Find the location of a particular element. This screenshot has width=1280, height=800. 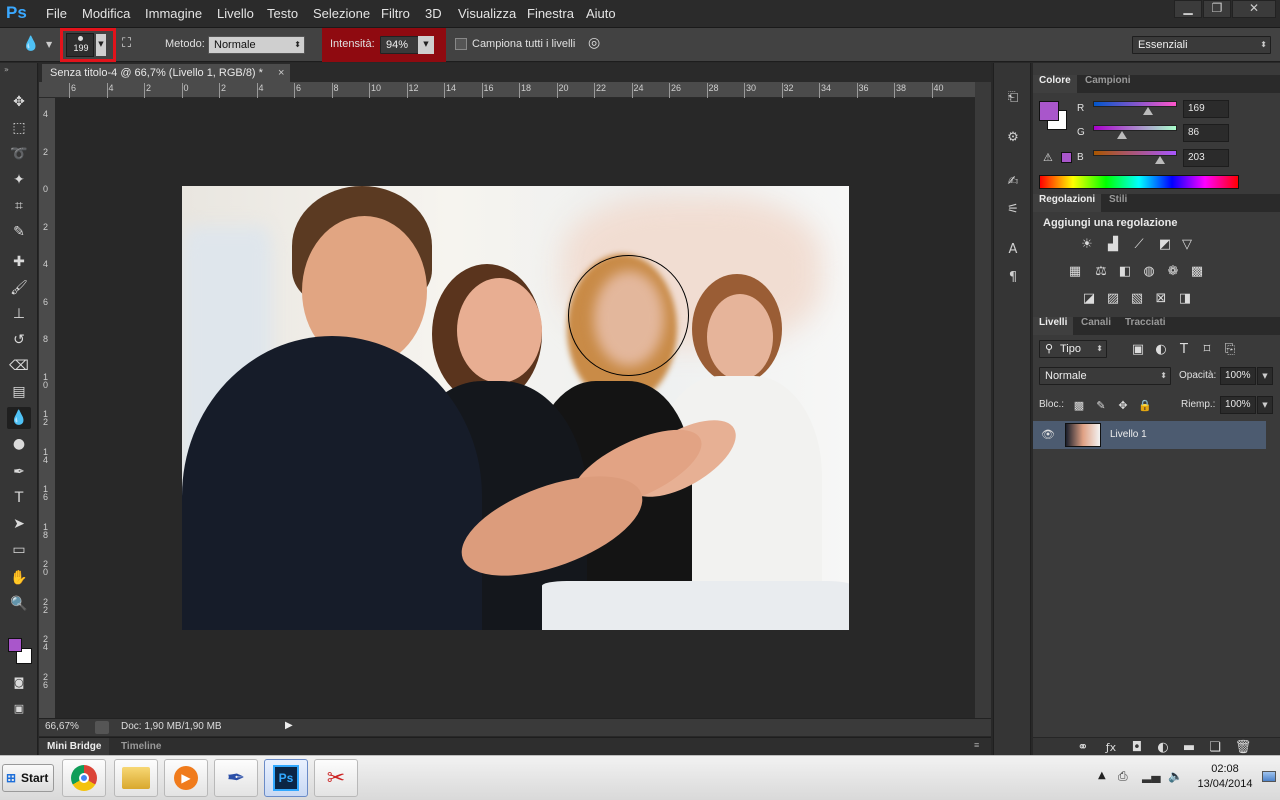

brightness-contrast-icon: ☀ is located at coordinates (1087, 244).